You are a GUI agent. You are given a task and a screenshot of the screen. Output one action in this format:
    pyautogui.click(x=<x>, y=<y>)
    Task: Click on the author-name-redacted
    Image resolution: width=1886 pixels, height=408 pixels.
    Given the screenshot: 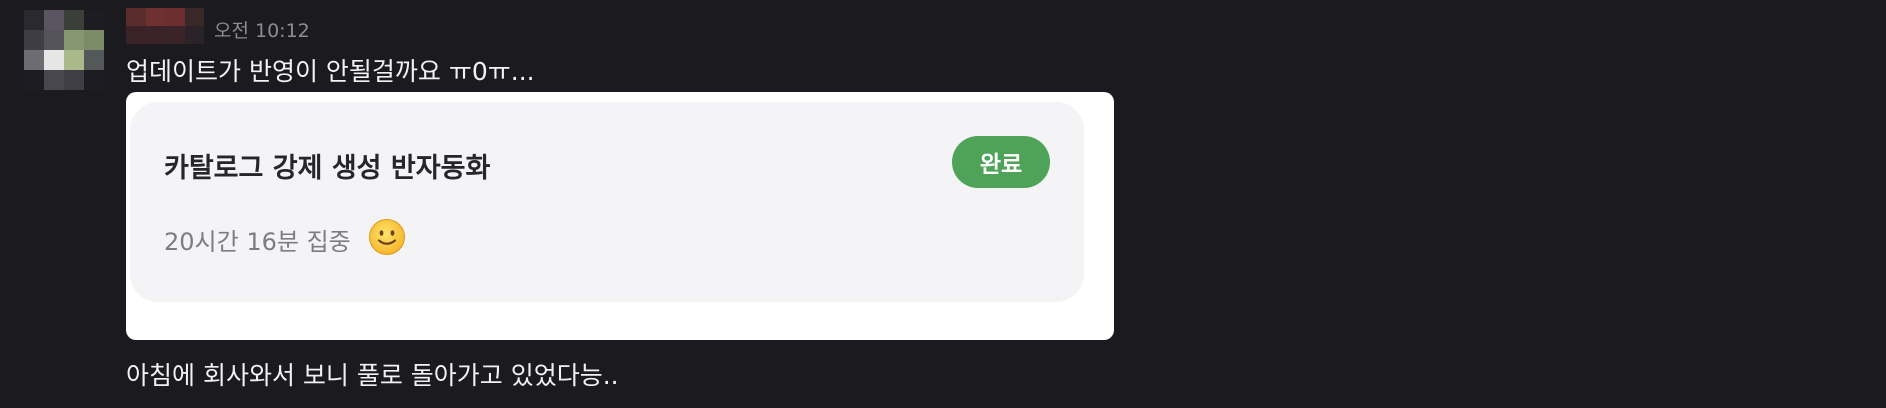 What is the action you would take?
    pyautogui.click(x=165, y=26)
    